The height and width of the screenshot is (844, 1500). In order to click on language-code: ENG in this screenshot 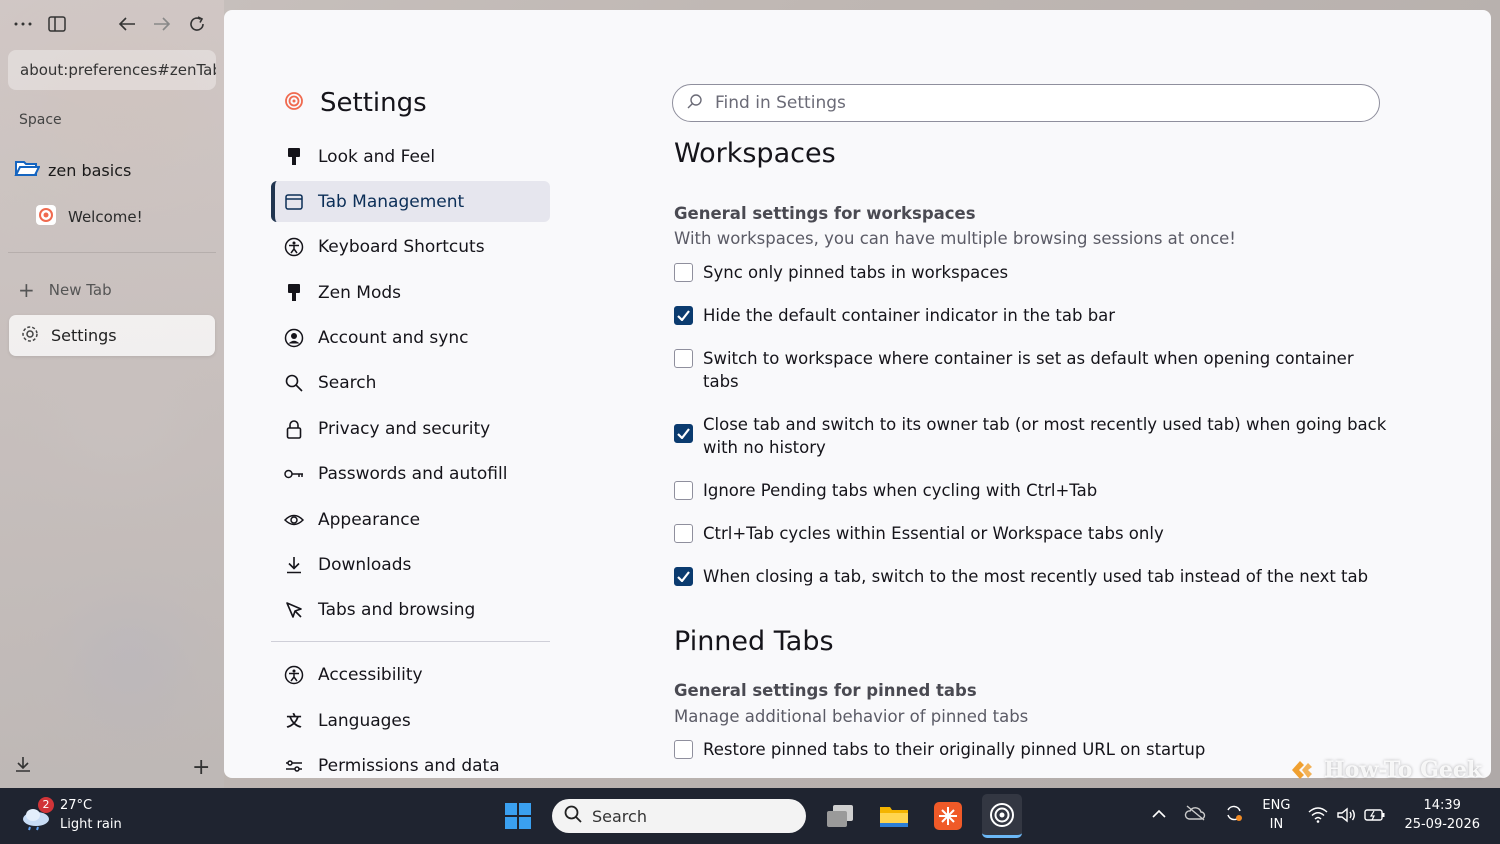, I will do `click(1276, 805)`.